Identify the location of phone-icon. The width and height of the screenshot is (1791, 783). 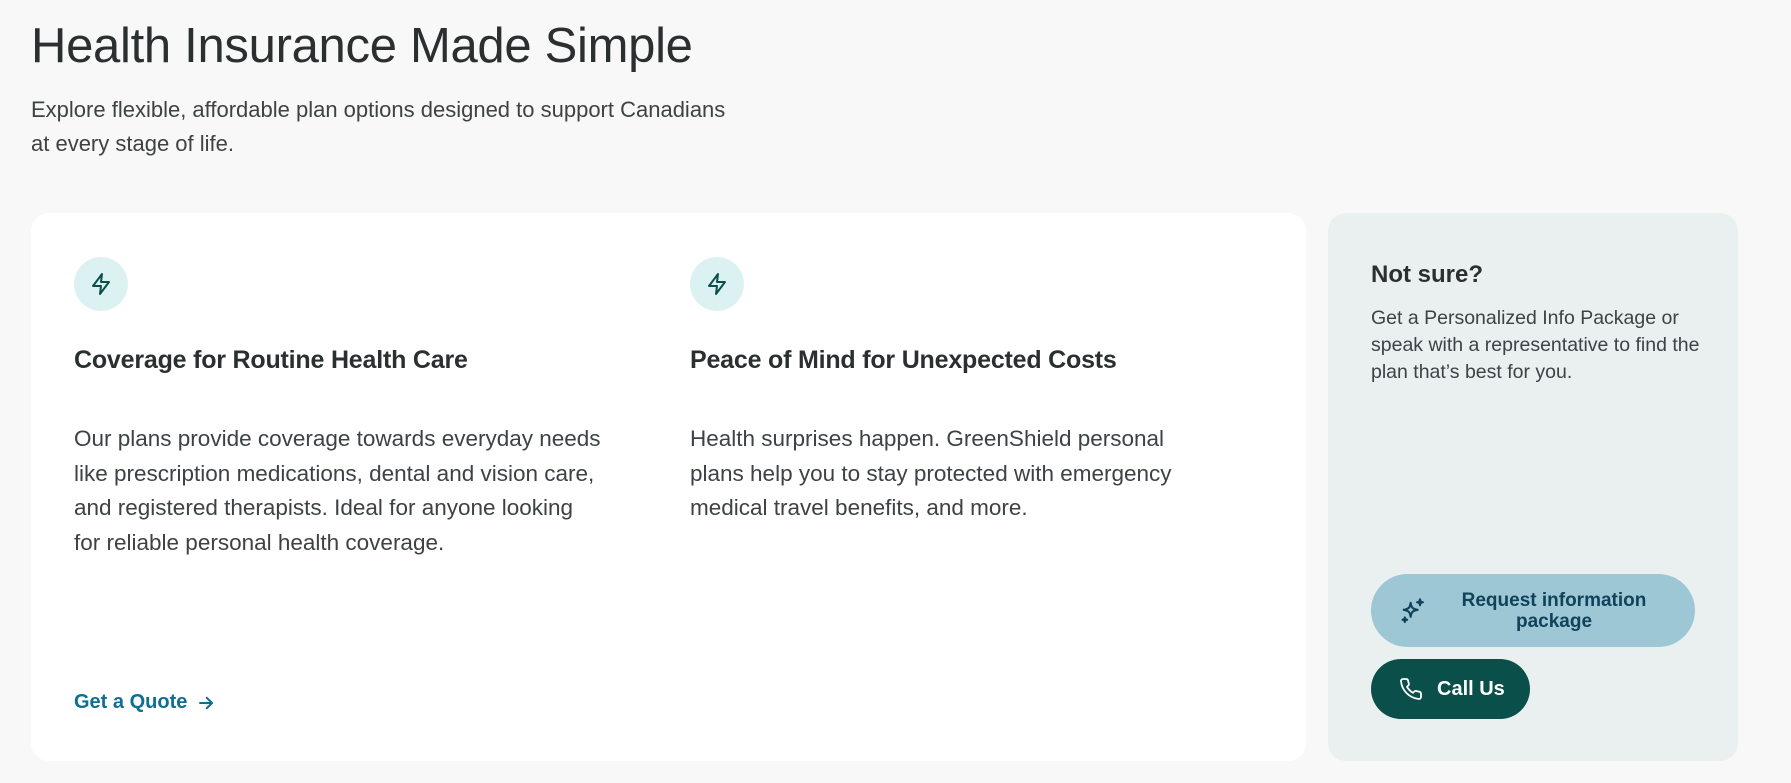
(1411, 689).